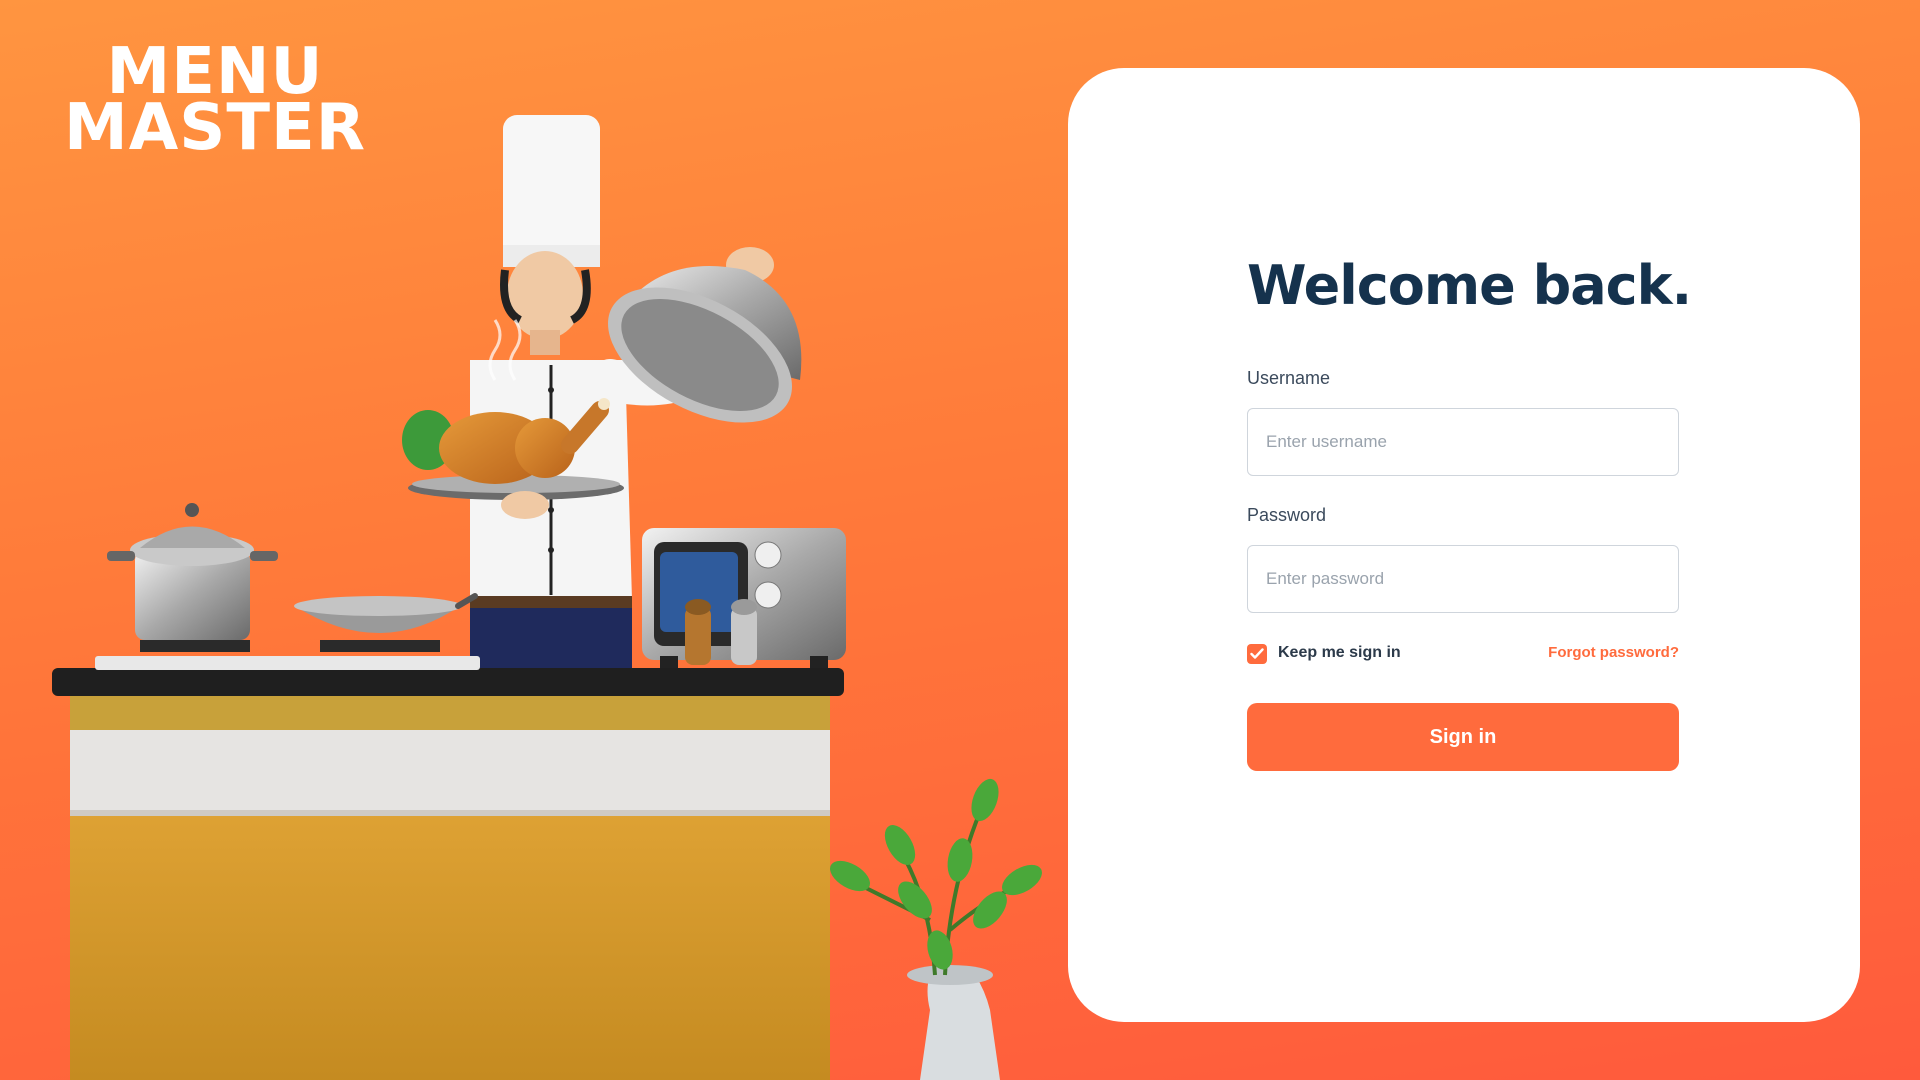 The image size is (1920, 1080). I want to click on username-label: Username, so click(1289, 378).